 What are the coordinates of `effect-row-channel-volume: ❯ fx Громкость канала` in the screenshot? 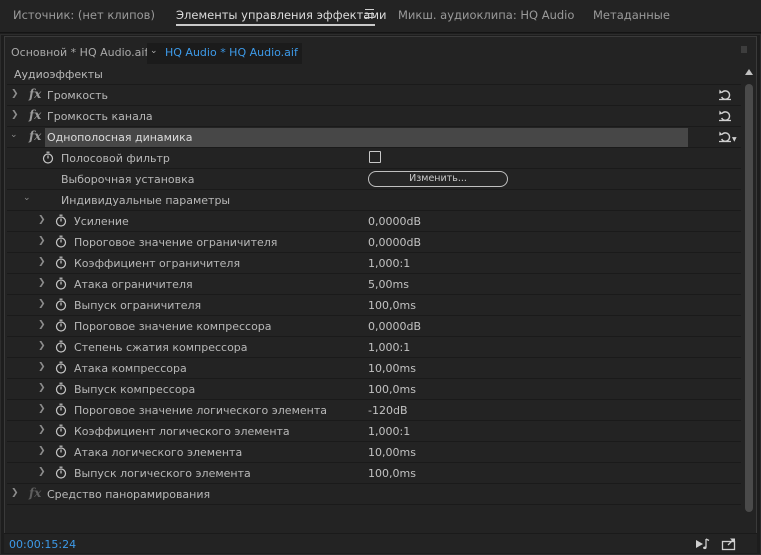 It's located at (374, 116).